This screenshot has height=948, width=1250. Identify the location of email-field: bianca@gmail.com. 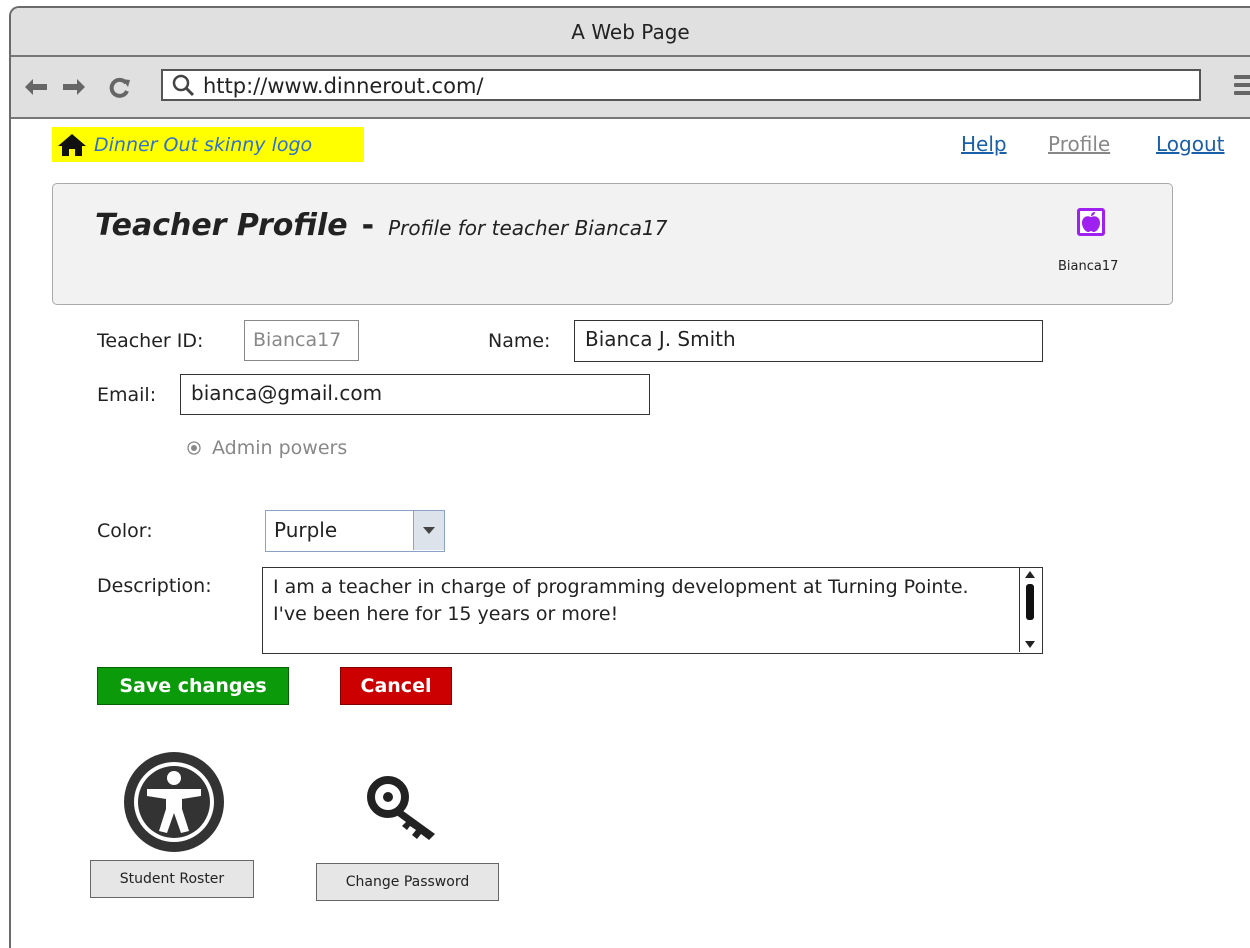
(415, 394).